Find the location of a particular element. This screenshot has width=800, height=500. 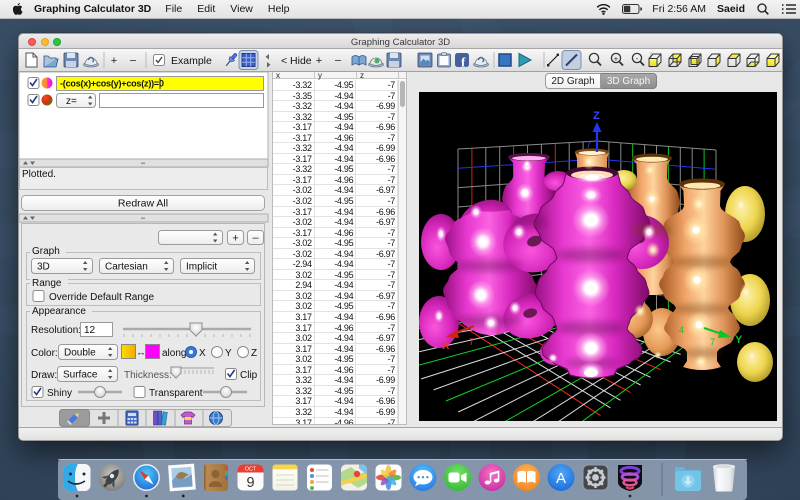

svg-text: Range is located at coordinates (47, 283).